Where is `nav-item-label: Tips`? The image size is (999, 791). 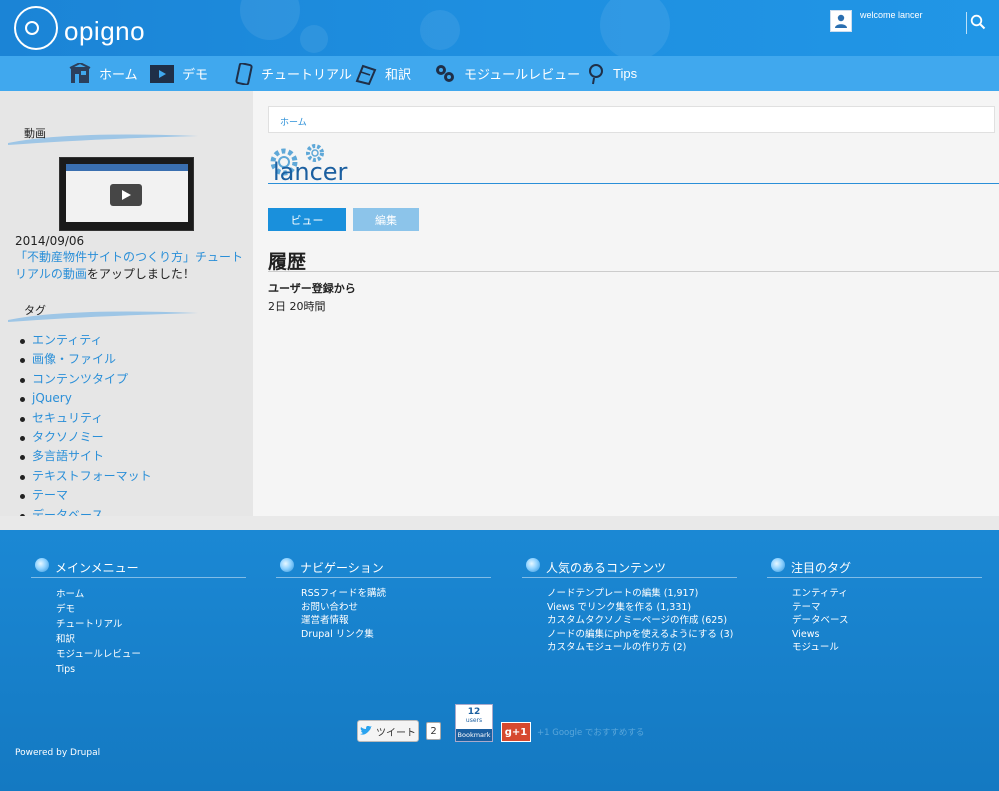 nav-item-label: Tips is located at coordinates (625, 73).